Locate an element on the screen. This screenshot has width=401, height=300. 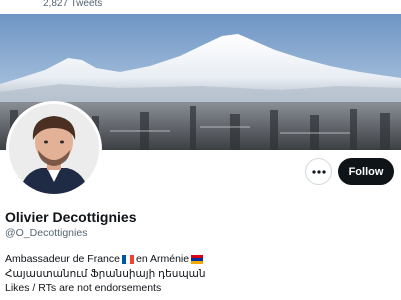
bio-line-1: Ambassadeur de France en Arménie is located at coordinates (200, 259).